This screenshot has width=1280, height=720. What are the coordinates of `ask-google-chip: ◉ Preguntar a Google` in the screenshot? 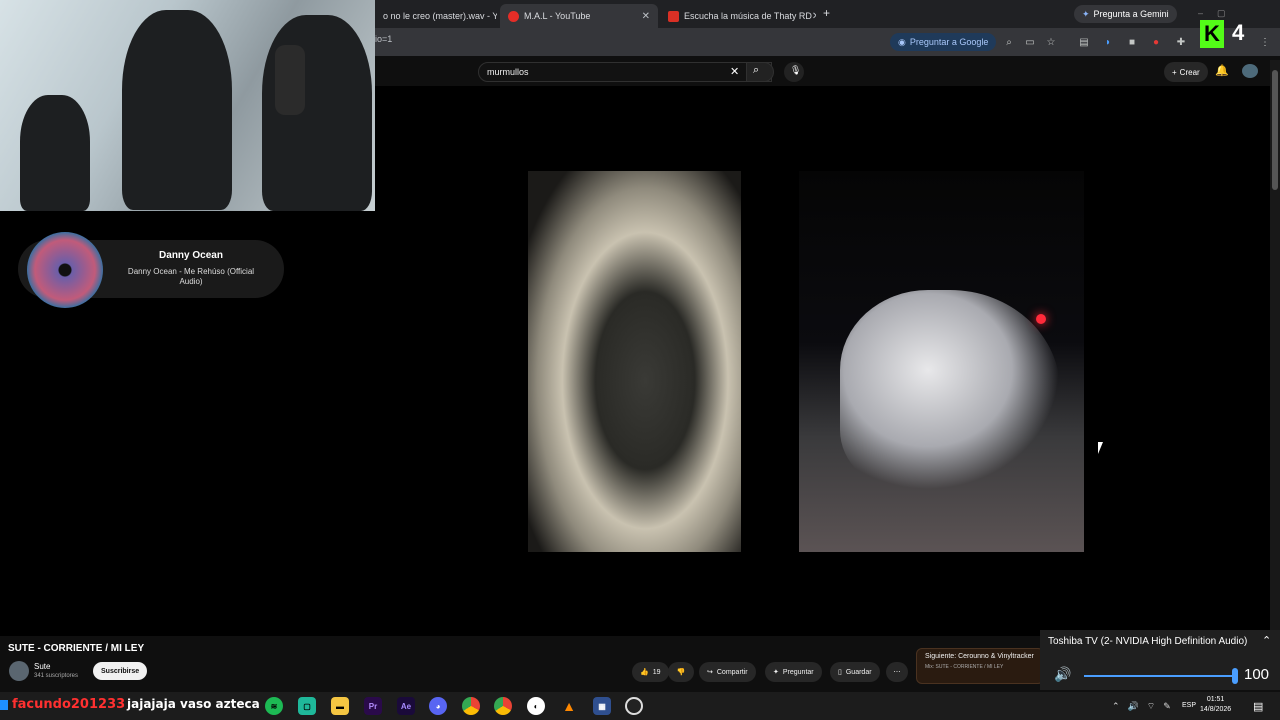 It's located at (943, 42).